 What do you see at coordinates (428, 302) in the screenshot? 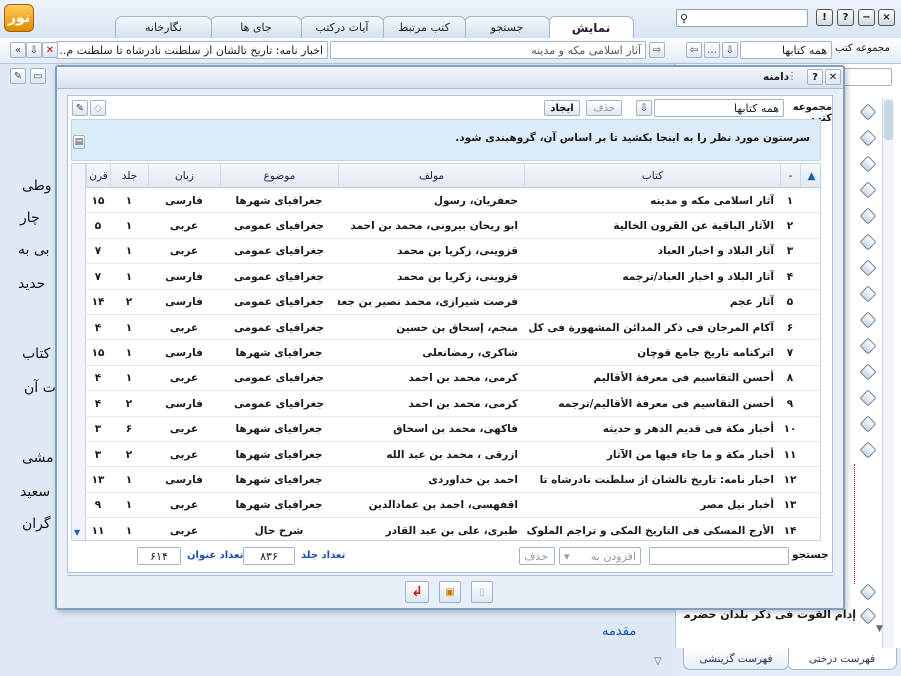
I see `cell-author: فرصت شیرازی، محمد نصیر بن جعفر` at bounding box center [428, 302].